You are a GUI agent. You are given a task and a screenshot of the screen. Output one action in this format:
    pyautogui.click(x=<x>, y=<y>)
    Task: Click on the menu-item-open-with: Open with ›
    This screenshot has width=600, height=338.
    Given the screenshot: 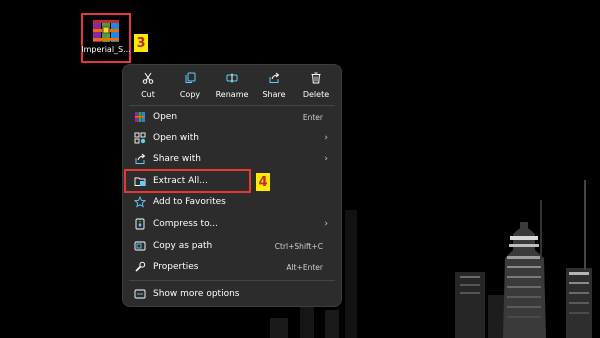 What is the action you would take?
    pyautogui.click(x=232, y=138)
    